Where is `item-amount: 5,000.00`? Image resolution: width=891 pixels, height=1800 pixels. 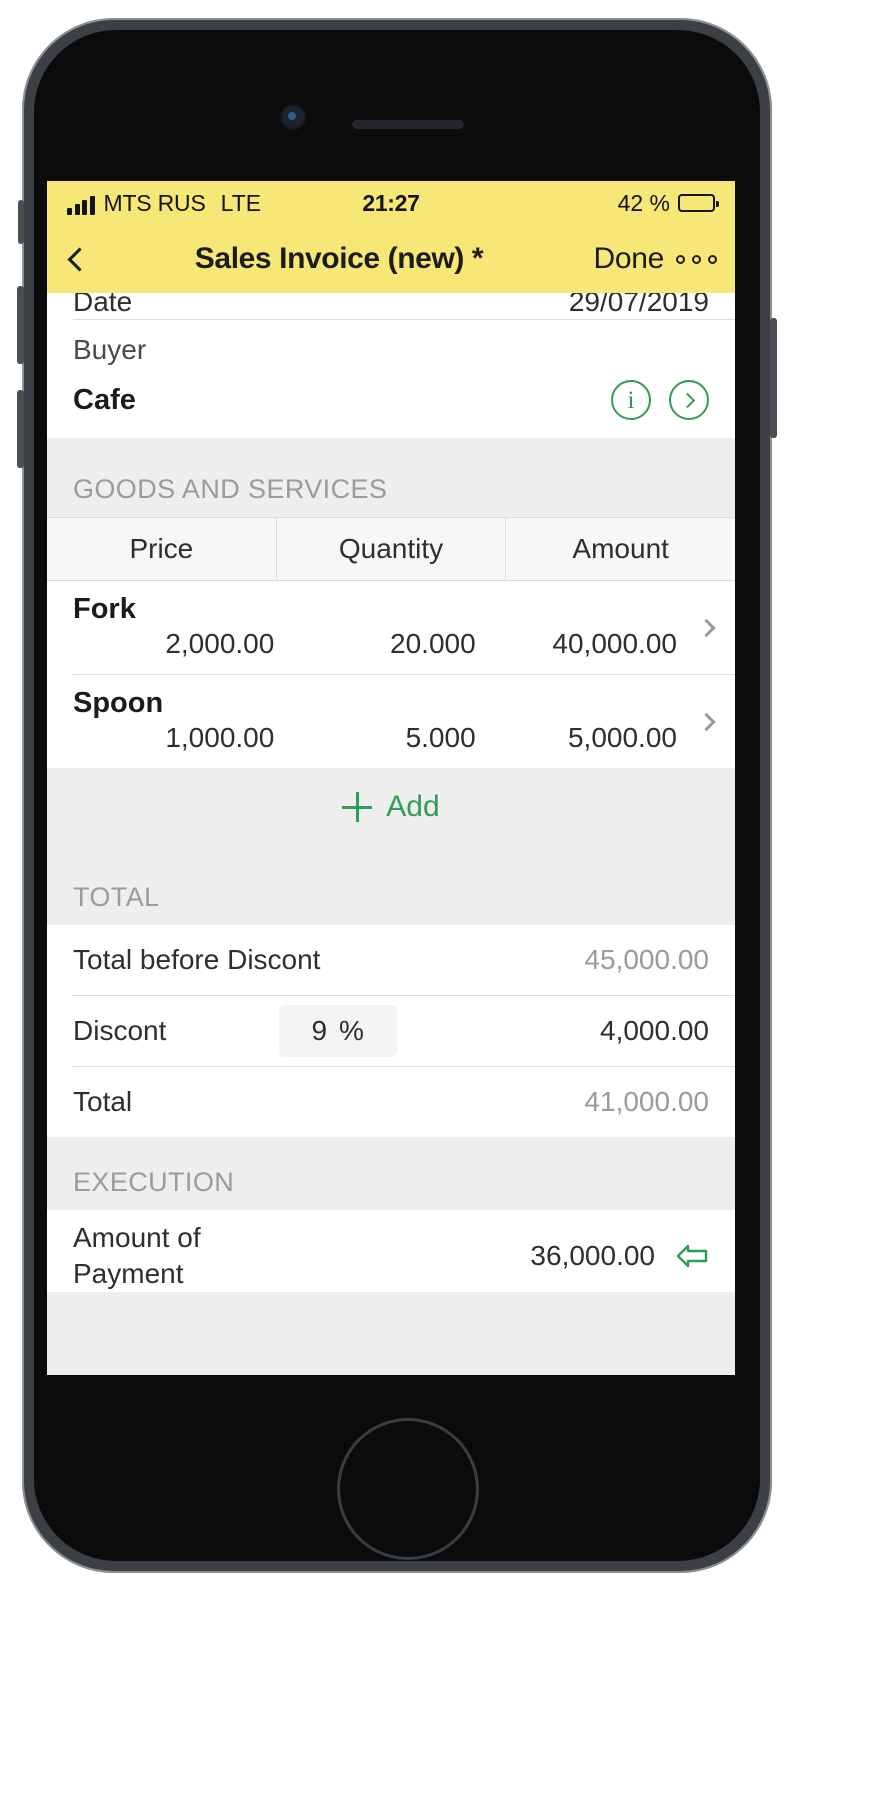
item-amount: 5,000.00 is located at coordinates (622, 737).